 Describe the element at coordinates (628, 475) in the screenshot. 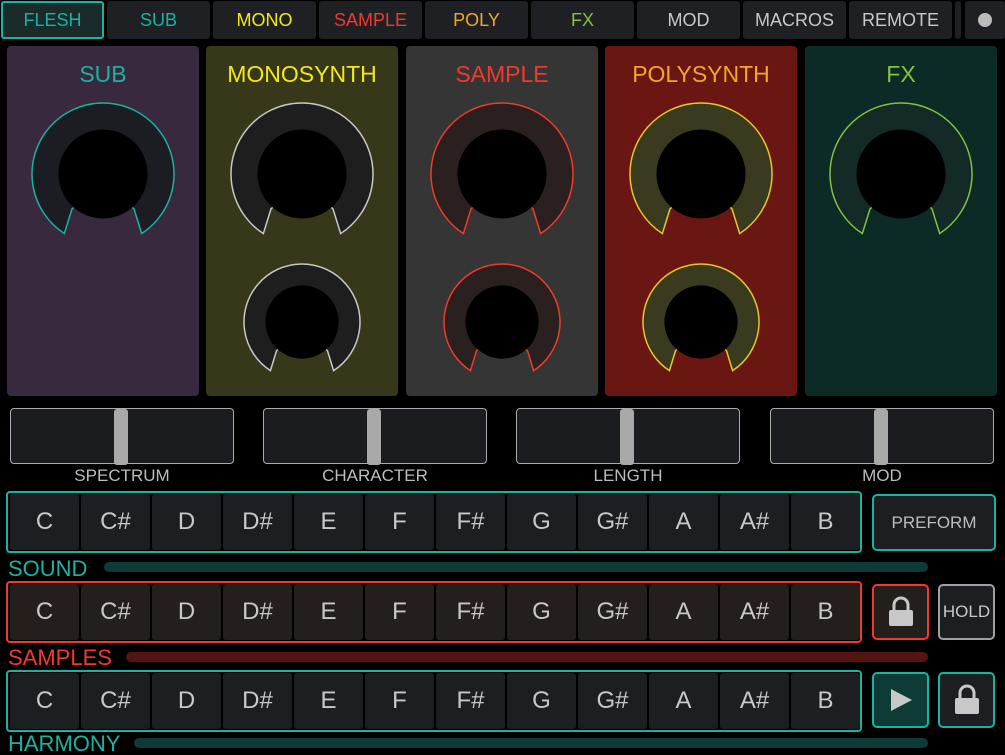

I see `length-slider-label: LENGTH` at that location.